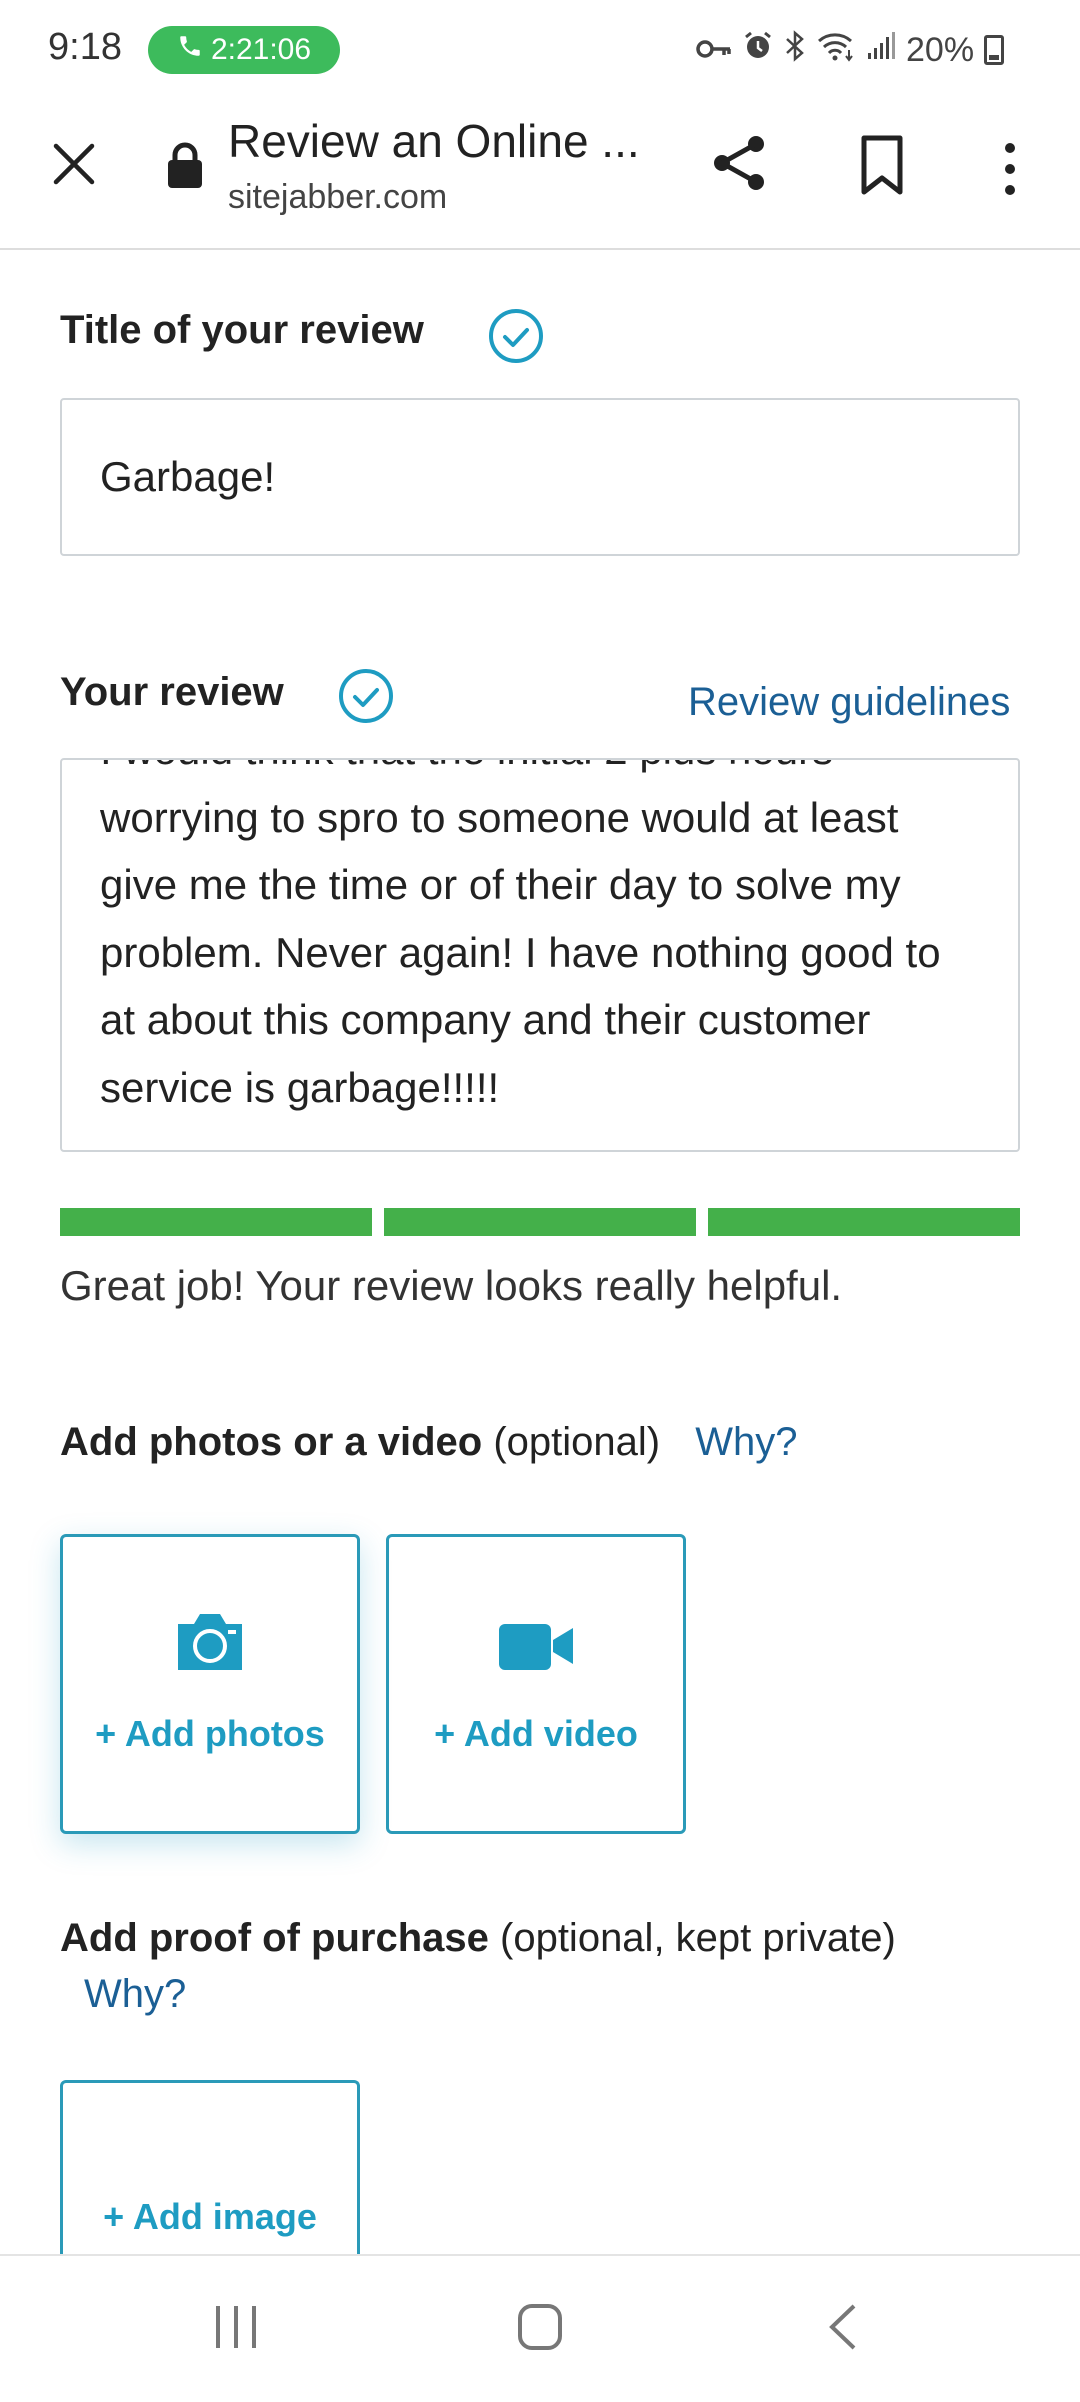  Describe the element at coordinates (540, 175) in the screenshot. I see `browser-toolbar: Review an Online ... sitejabber.com` at that location.